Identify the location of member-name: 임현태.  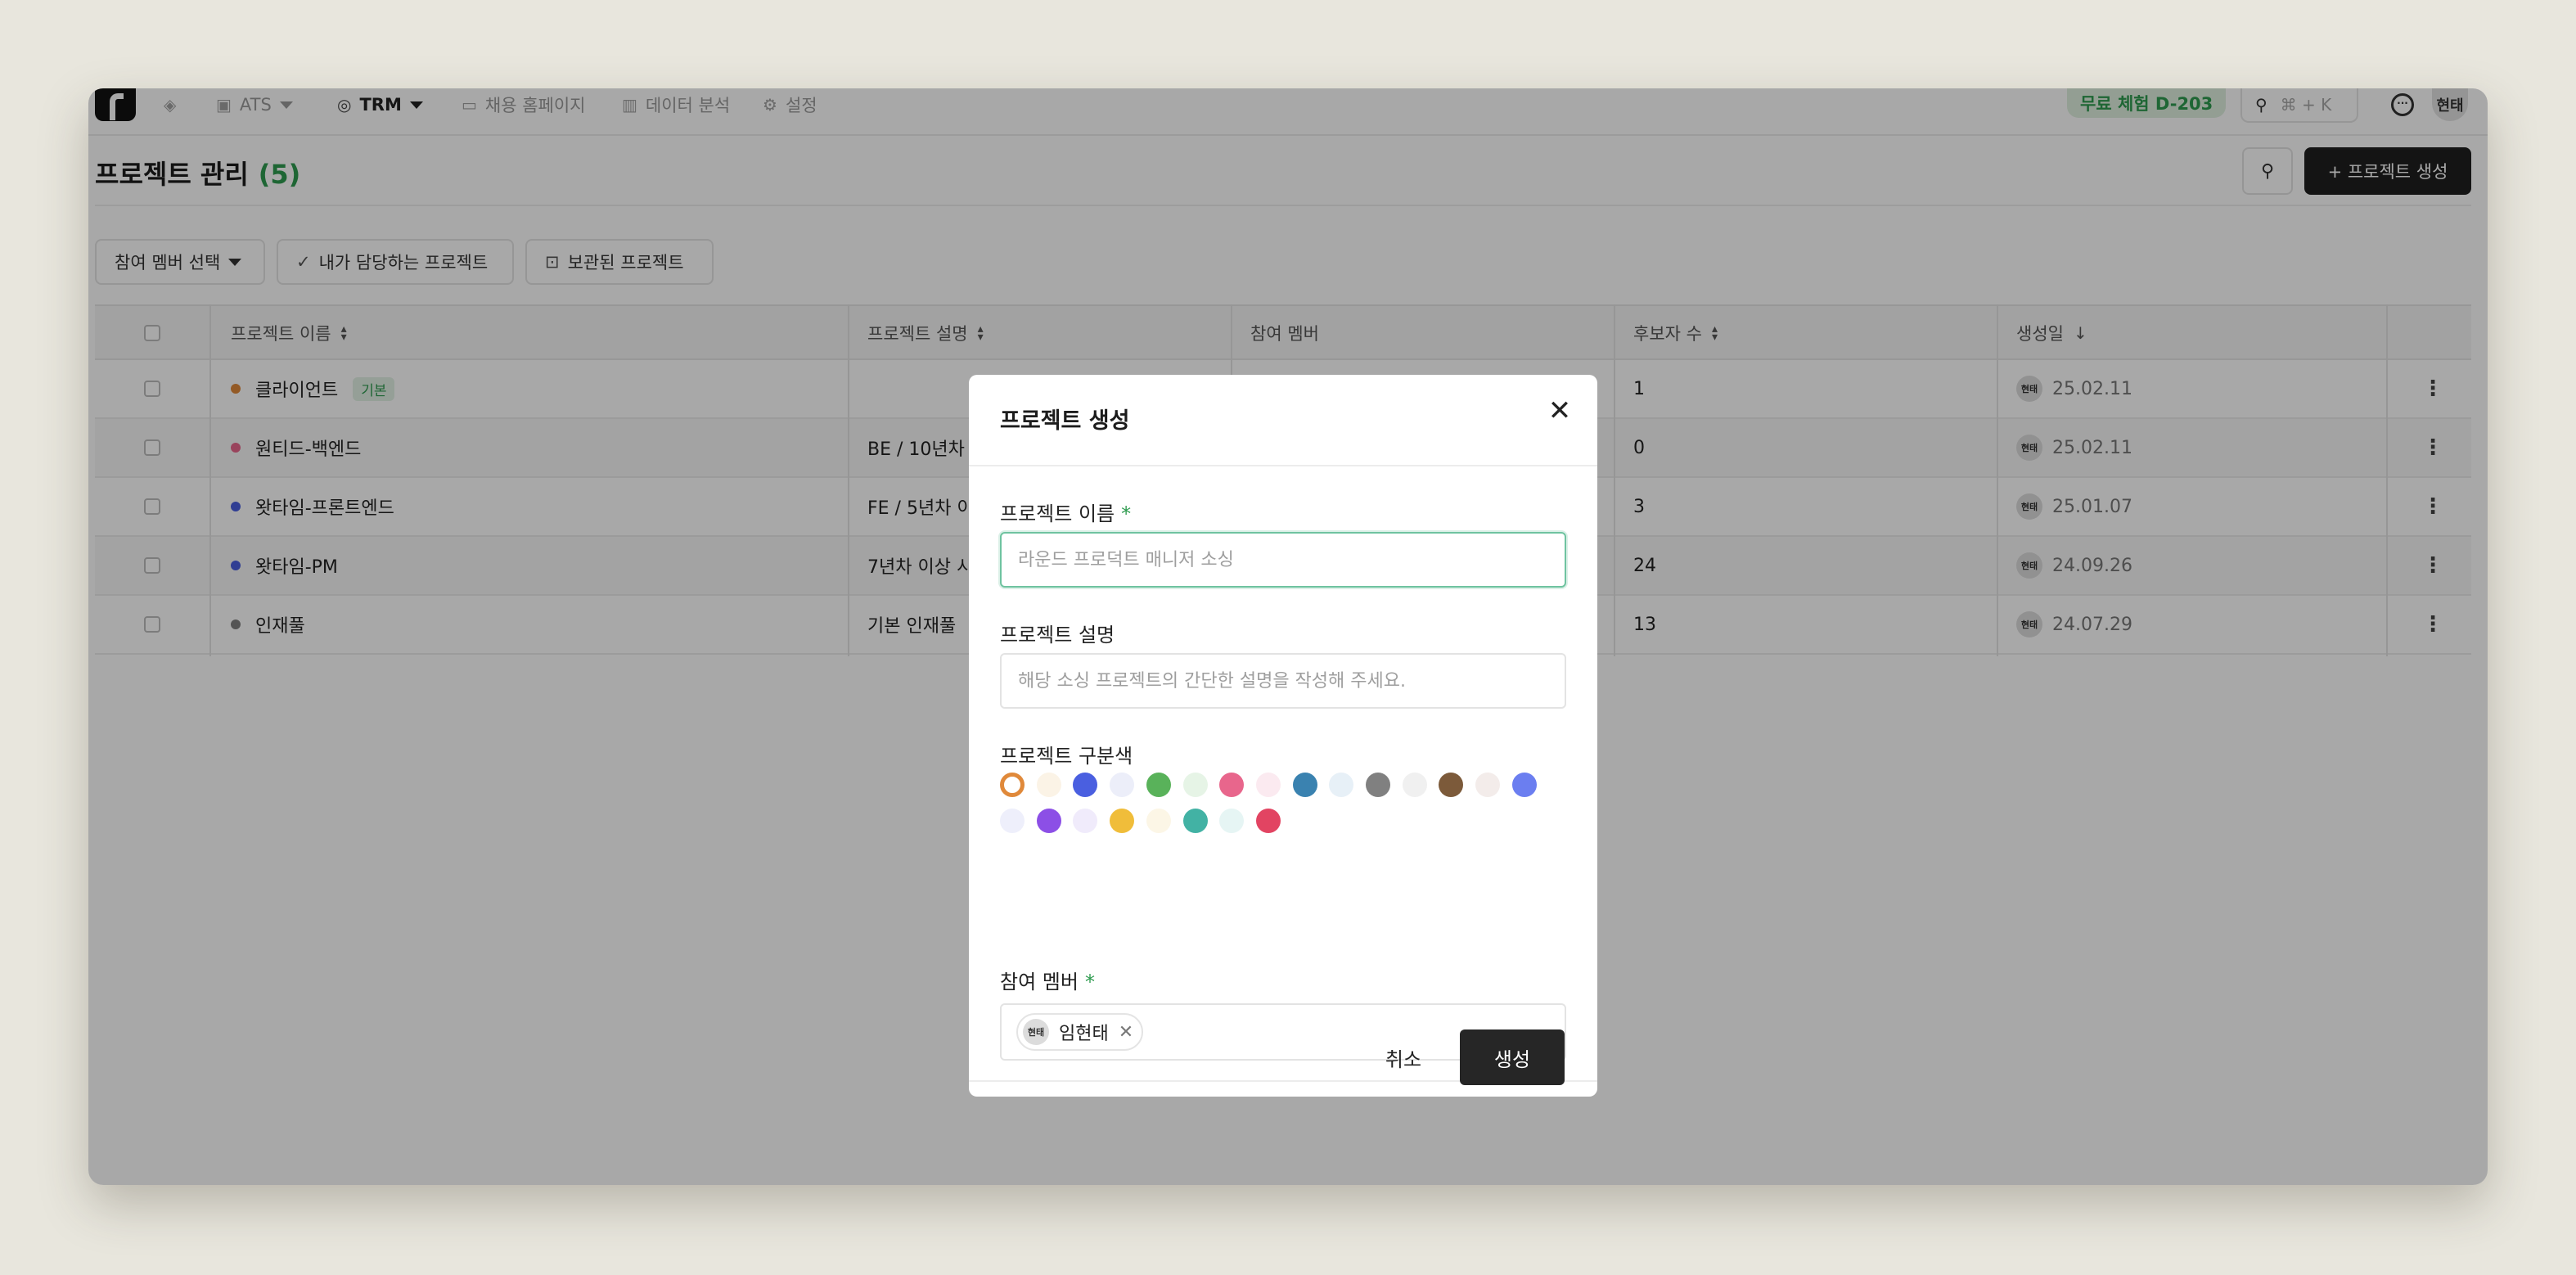
(1084, 1034).